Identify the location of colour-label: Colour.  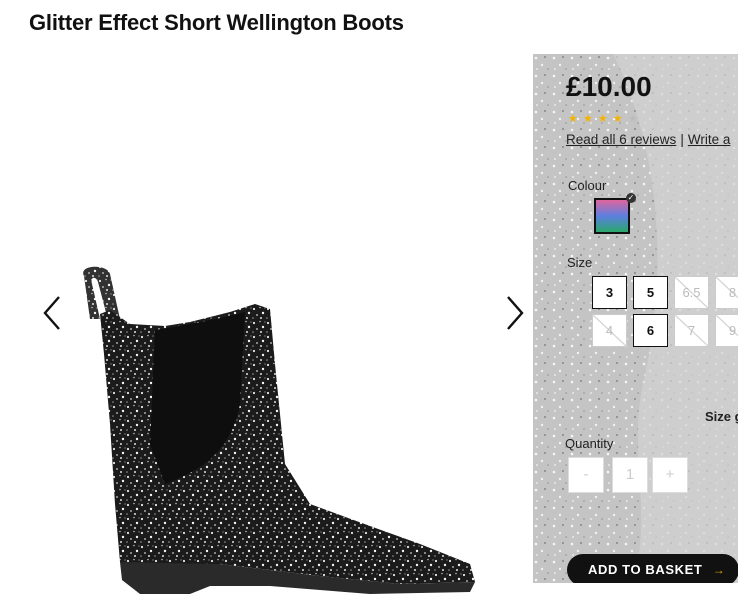
(587, 185).